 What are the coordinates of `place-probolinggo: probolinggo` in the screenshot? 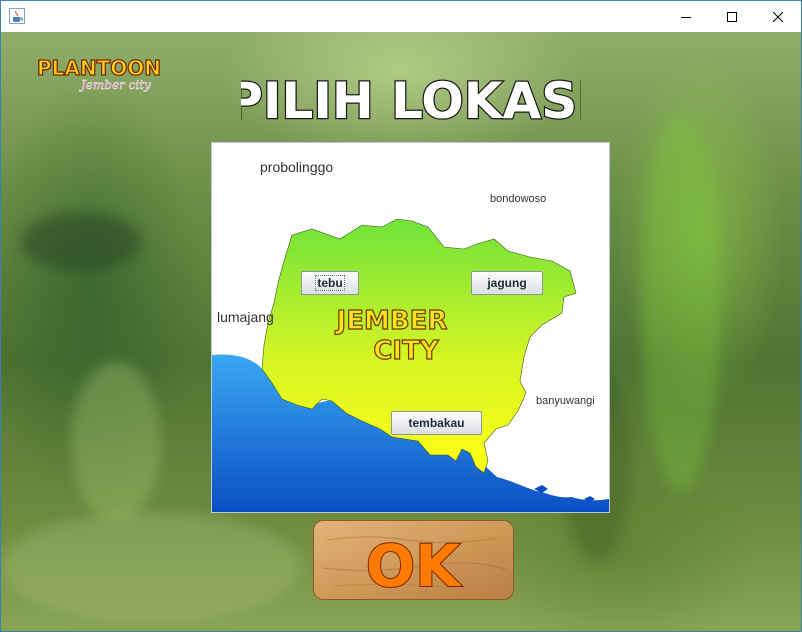 It's located at (297, 167).